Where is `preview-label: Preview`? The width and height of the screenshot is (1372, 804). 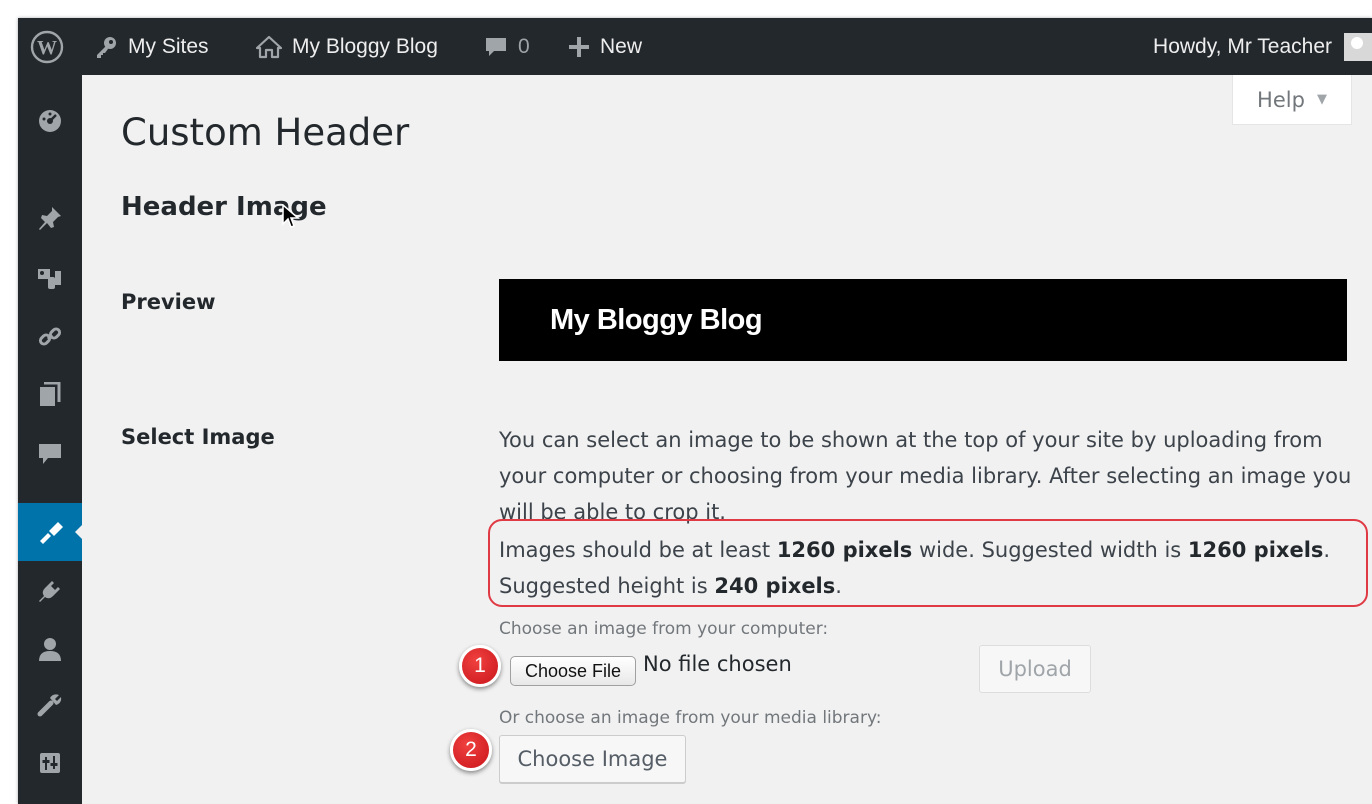 preview-label: Preview is located at coordinates (168, 302).